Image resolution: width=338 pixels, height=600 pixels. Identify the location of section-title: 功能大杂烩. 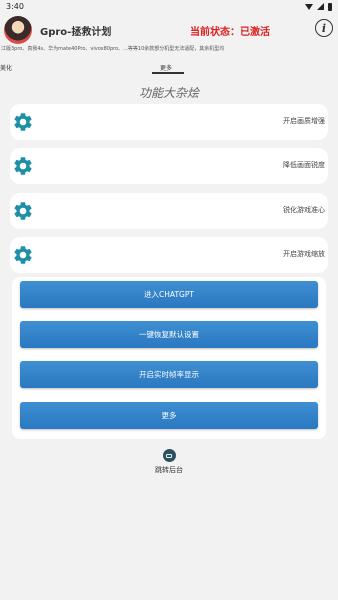
(168, 93).